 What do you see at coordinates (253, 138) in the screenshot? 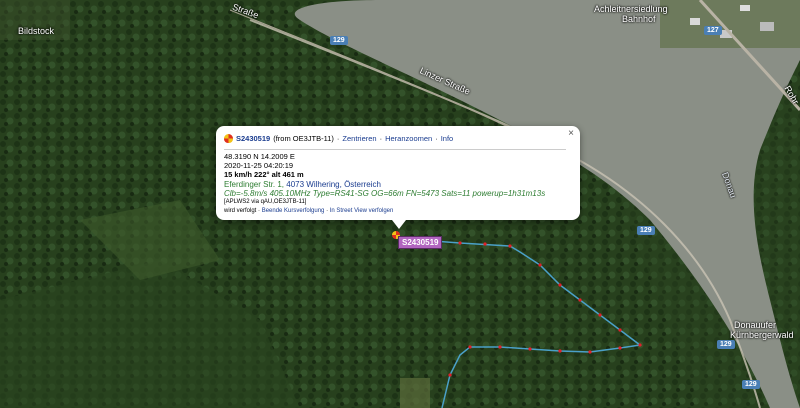
I see `popup-callsign: S2430519` at bounding box center [253, 138].